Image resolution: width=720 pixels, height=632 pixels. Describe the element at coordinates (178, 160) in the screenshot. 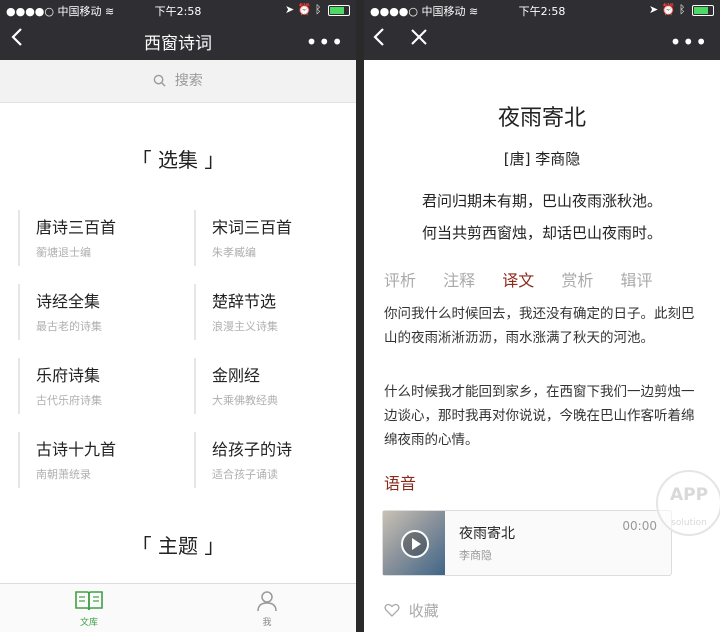

I see `section-title-collections: 「 选集 」` at that location.